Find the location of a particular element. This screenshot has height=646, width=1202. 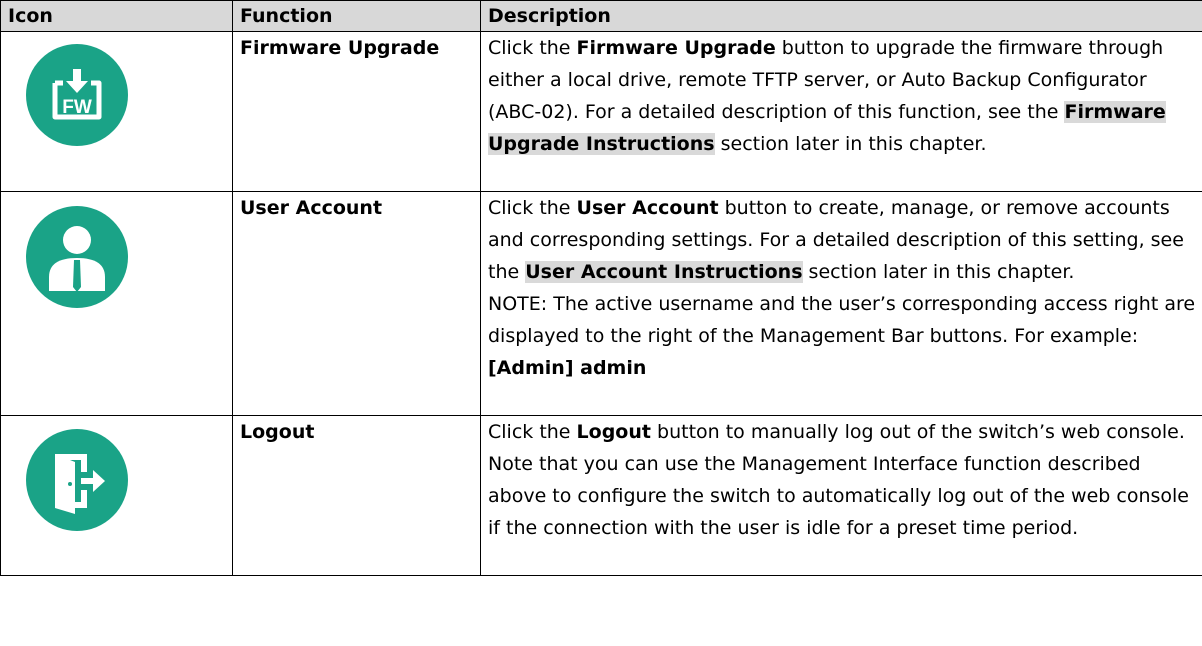

header-function: Function is located at coordinates (356, 16).